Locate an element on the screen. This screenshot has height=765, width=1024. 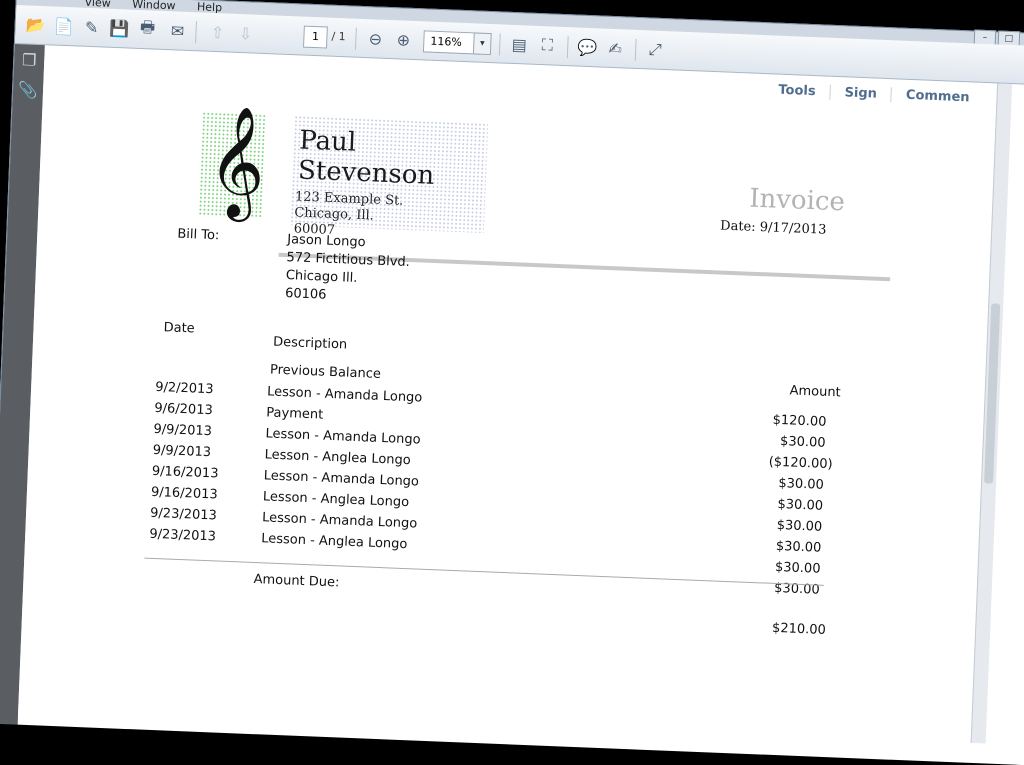
next-page-icon: ⇩ is located at coordinates (245, 33).